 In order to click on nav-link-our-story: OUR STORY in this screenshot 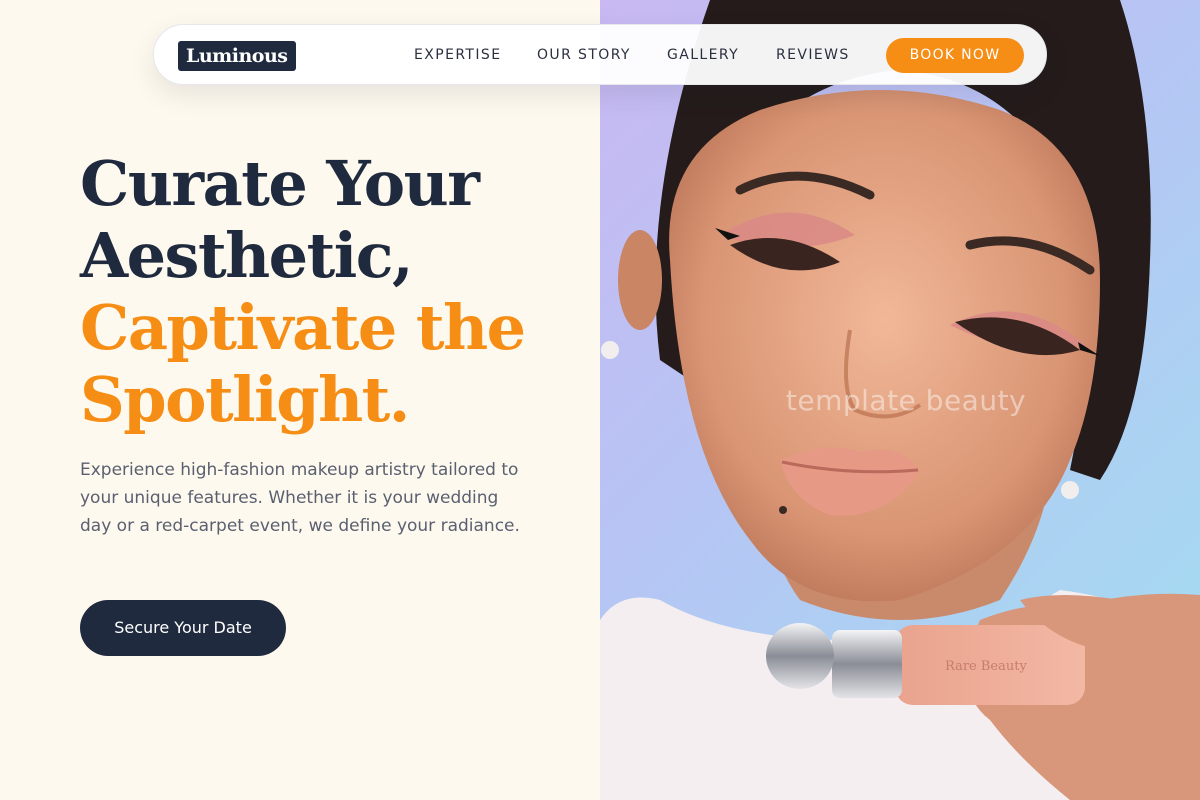, I will do `click(584, 55)`.